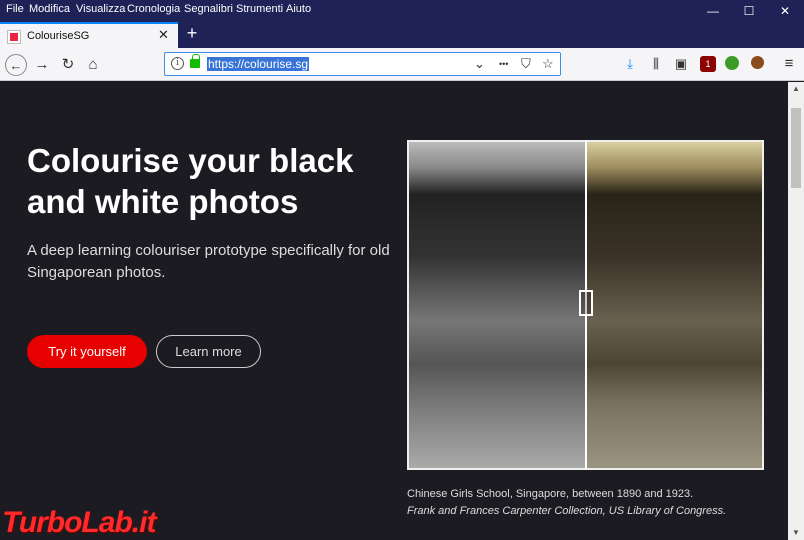 The width and height of the screenshot is (804, 540). What do you see at coordinates (190, 181) in the screenshot?
I see `hero-headline: Colourise your black and white photos` at bounding box center [190, 181].